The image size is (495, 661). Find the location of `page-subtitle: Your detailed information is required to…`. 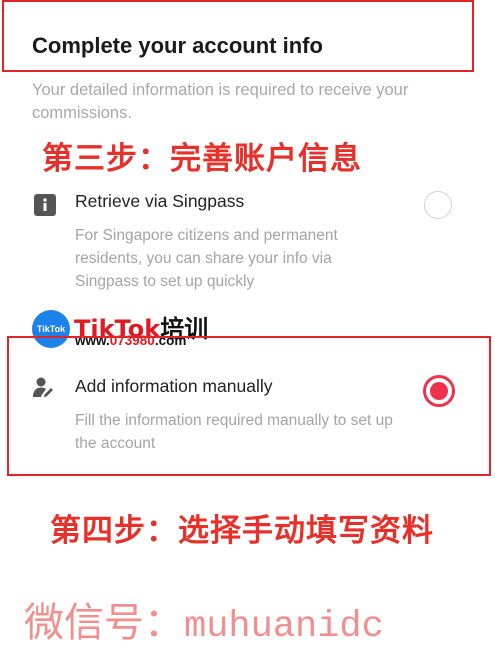

page-subtitle: Your detailed information is required to… is located at coordinates (220, 101).